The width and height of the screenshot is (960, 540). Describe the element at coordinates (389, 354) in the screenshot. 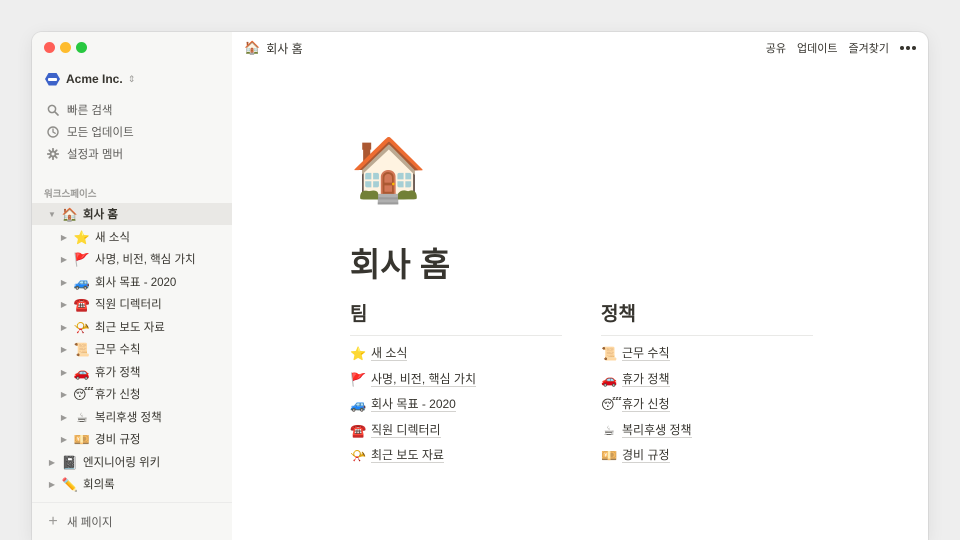

I see `page-link-label: 새 소식` at that location.